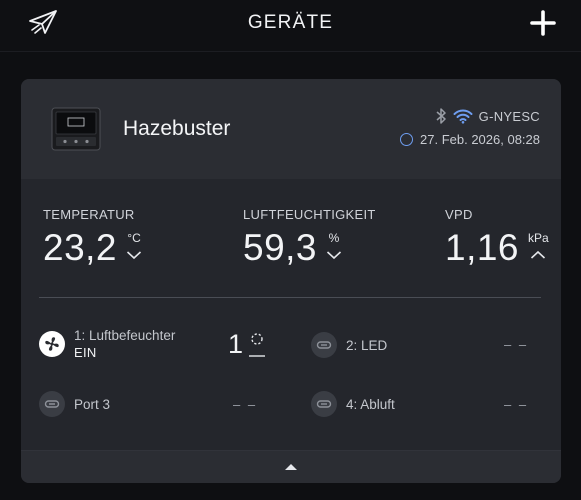  I want to click on connection-id: G-NYESC, so click(509, 116).